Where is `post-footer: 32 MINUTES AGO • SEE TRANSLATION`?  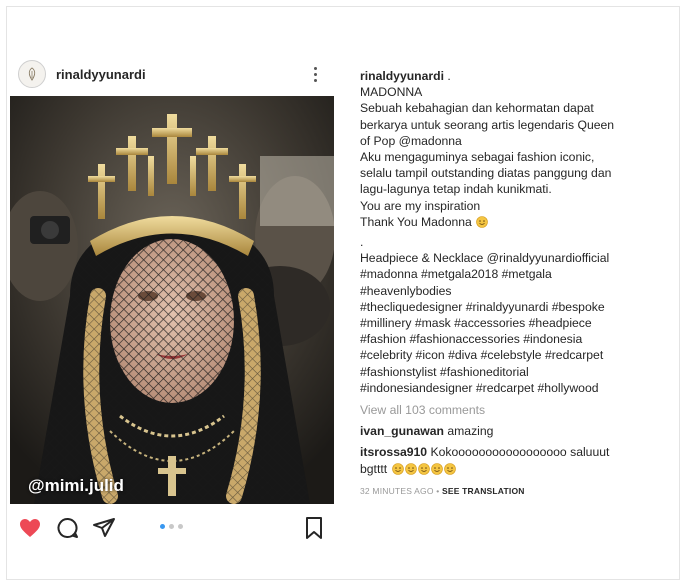
post-footer: 32 MINUTES AGO • SEE TRANSLATION is located at coordinates (512, 491).